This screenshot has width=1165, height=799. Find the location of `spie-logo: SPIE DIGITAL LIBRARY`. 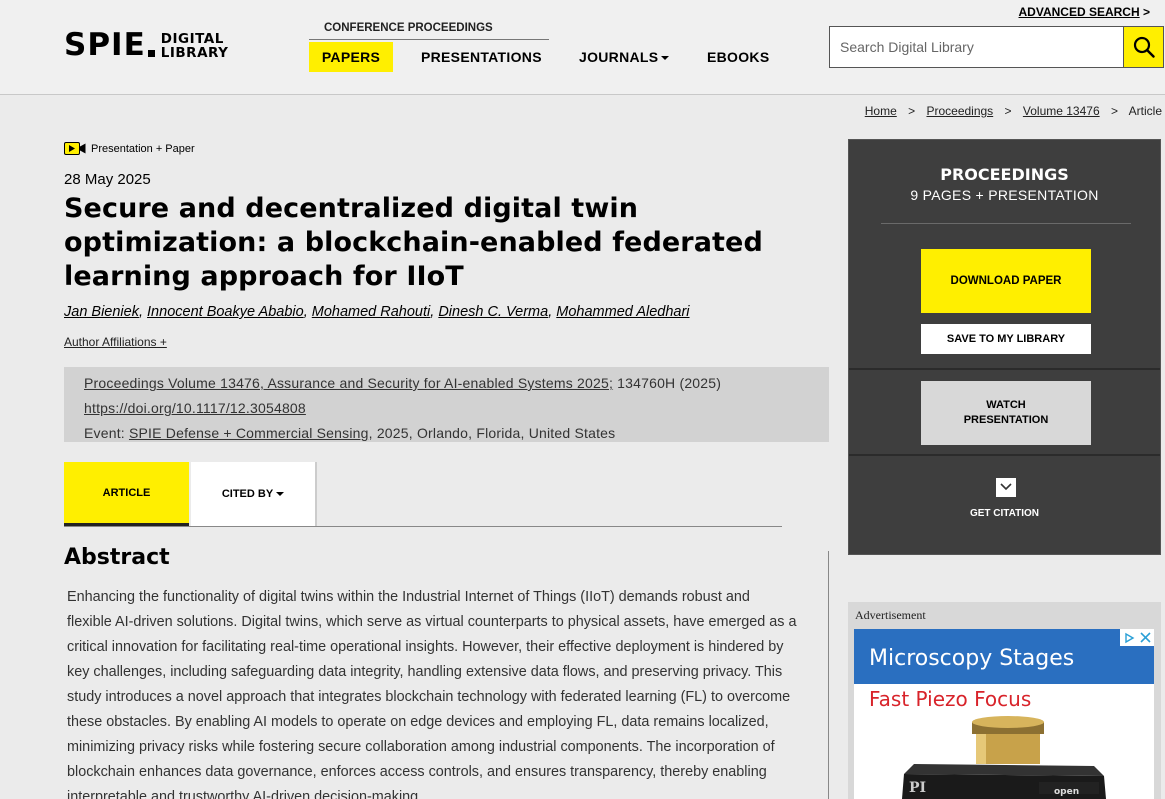

spie-logo: SPIE DIGITAL LIBRARY is located at coordinates (146, 45).